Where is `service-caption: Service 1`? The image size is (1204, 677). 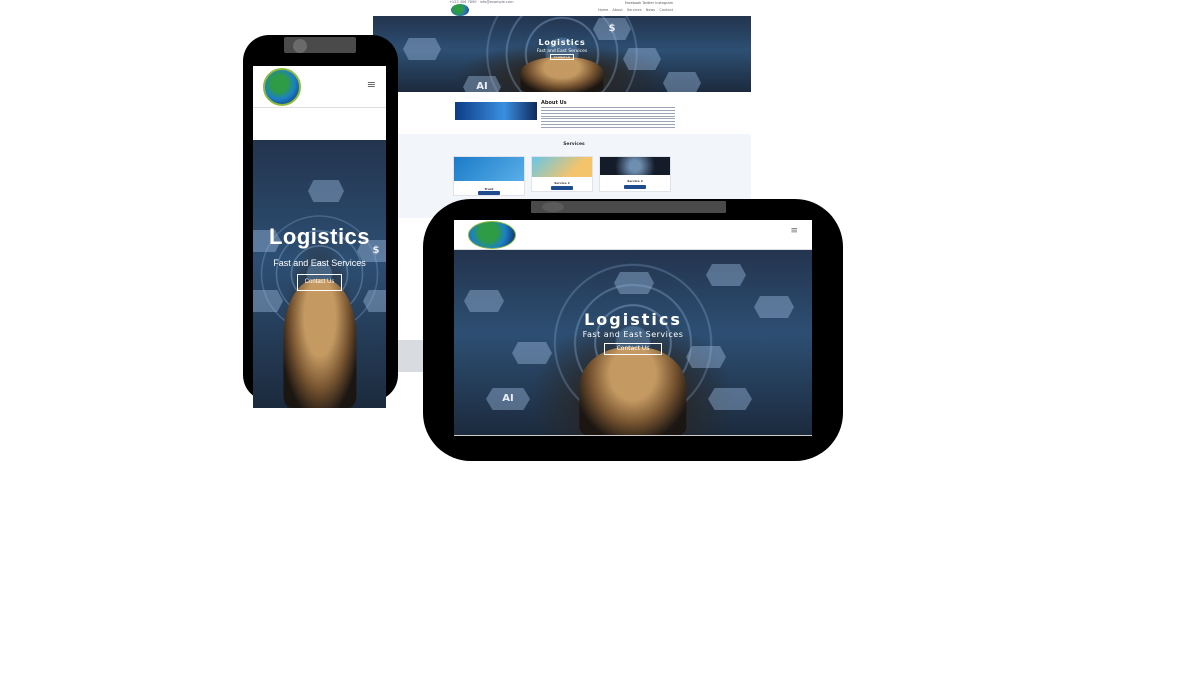
service-caption: Service 1 is located at coordinates (562, 183).